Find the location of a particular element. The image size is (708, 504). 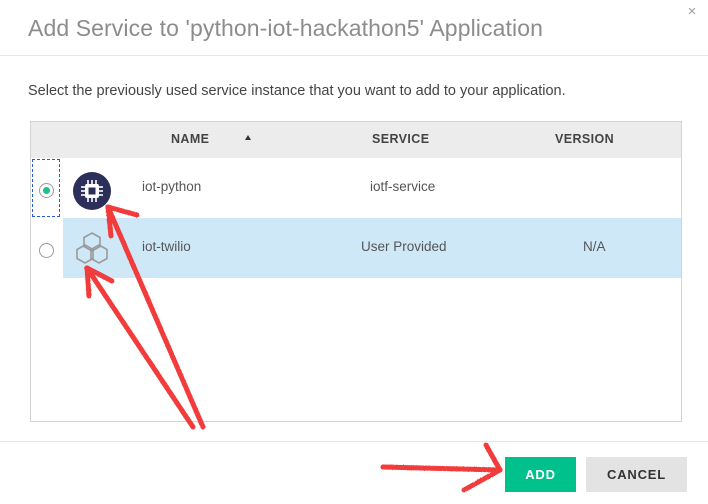

header-divider is located at coordinates (354, 55).